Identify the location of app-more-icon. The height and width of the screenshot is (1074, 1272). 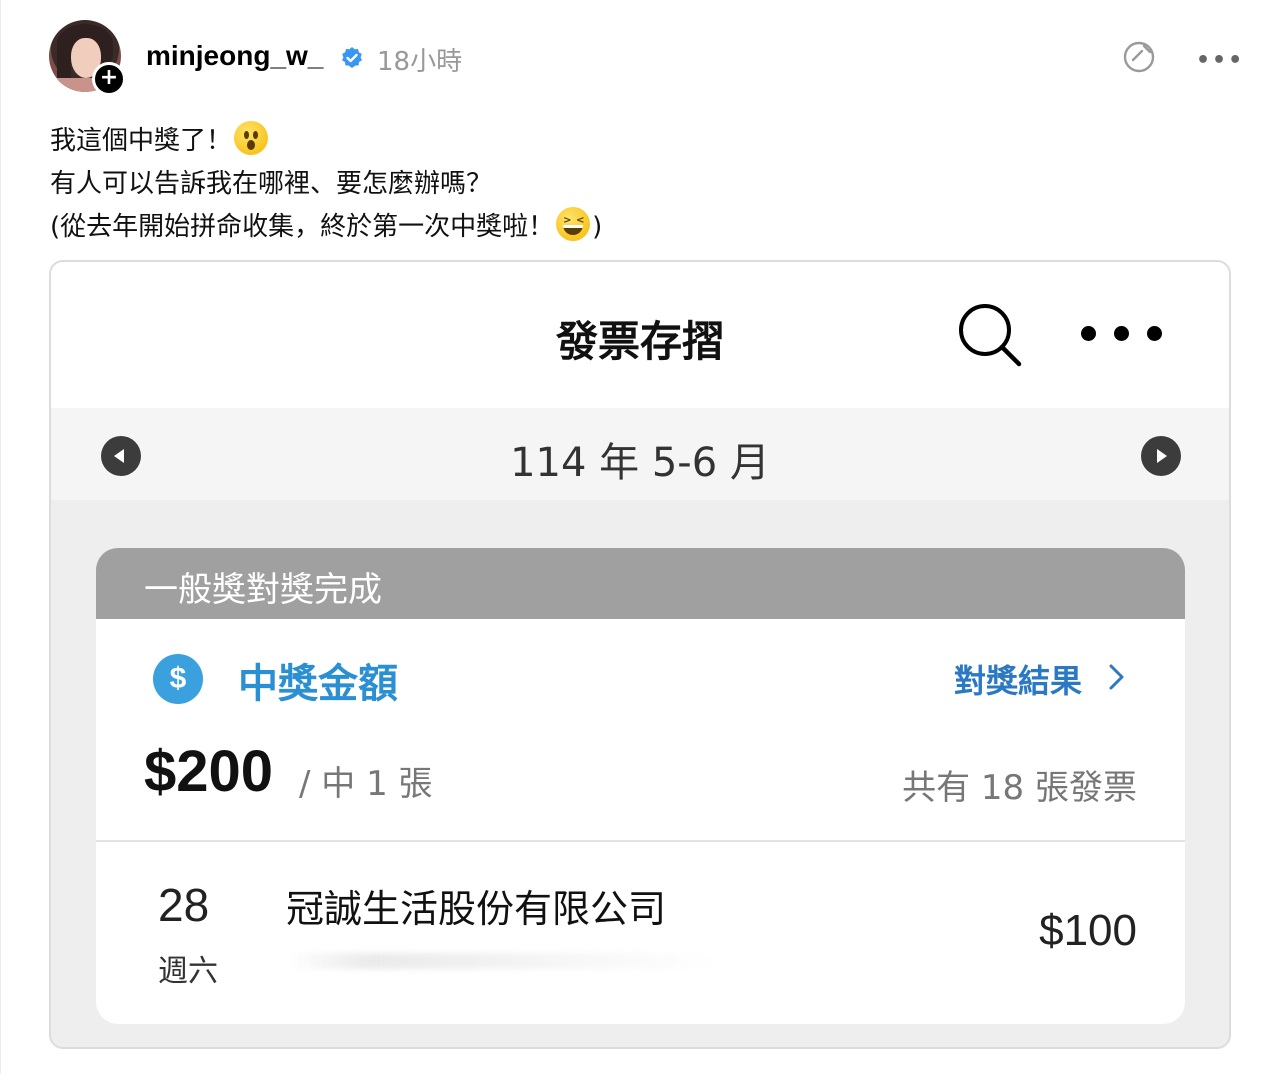
(1120, 333).